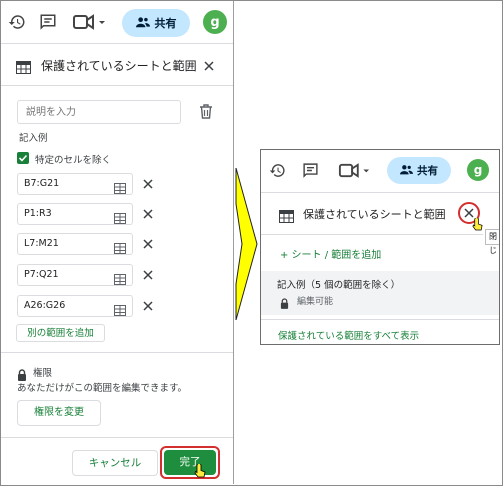 The width and height of the screenshot is (503, 486). Describe the element at coordinates (75, 244) in the screenshot. I see `excluded-range-field: L7:M21` at that location.